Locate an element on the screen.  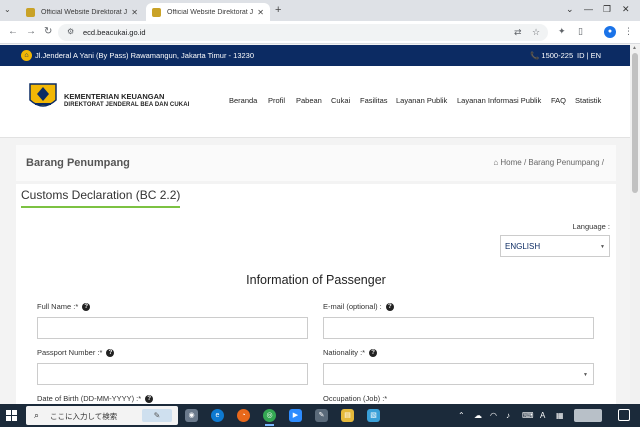
forward-icon: → is located at coordinates (31, 31).